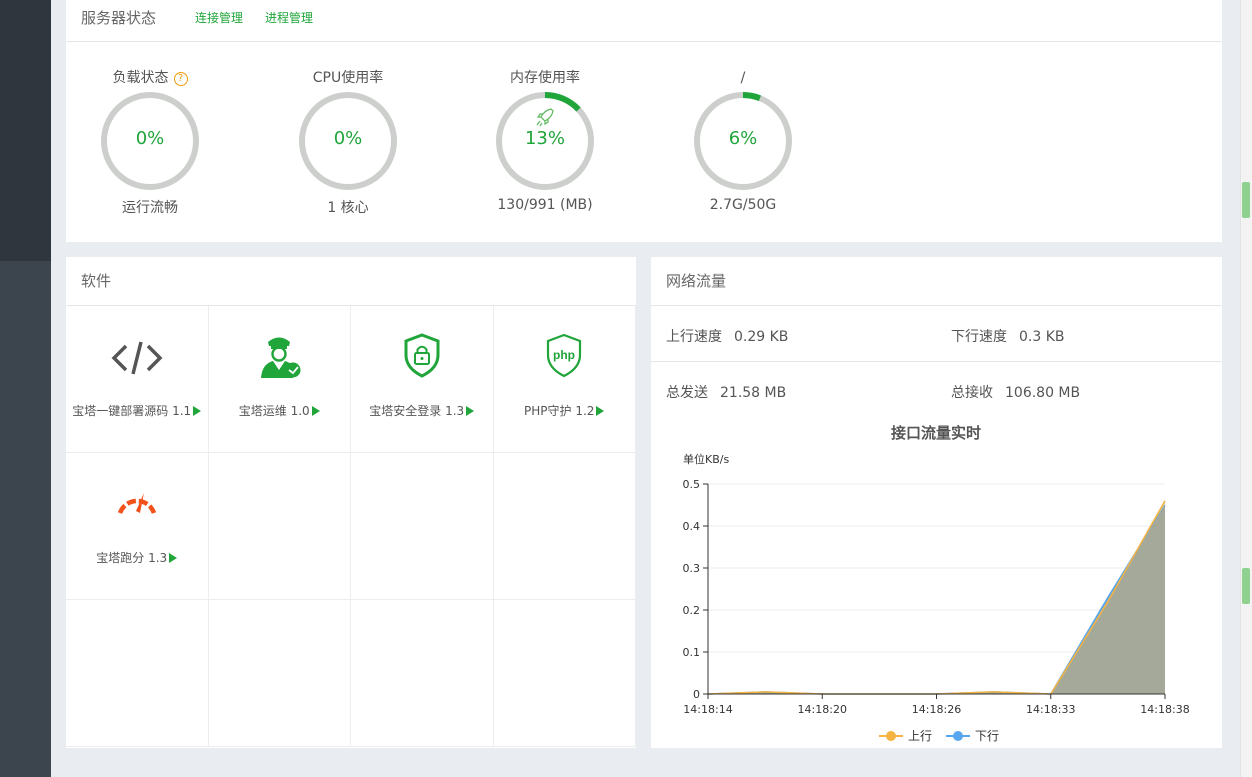  I want to click on memory-gauge: 内存使用率 13% 130/991 (MB), so click(545, 140).